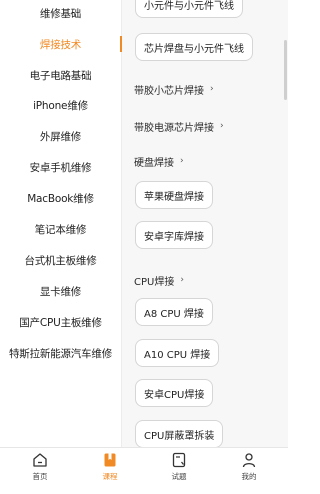  I want to click on sidebar-item-outer-screen: 外屏维修, so click(60, 136).